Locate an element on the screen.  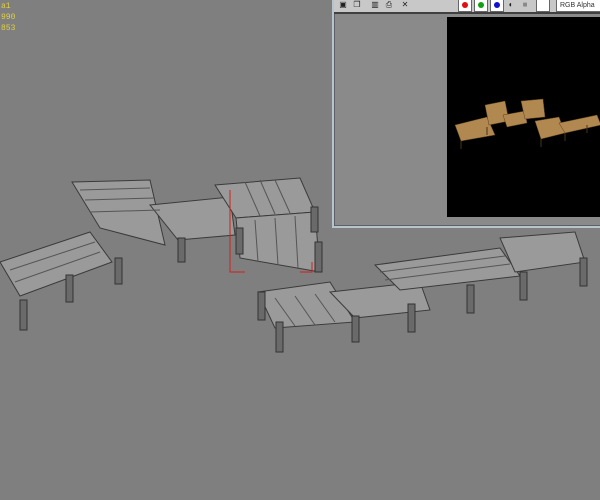
copy-icon: ❐ is located at coordinates (357, 4).